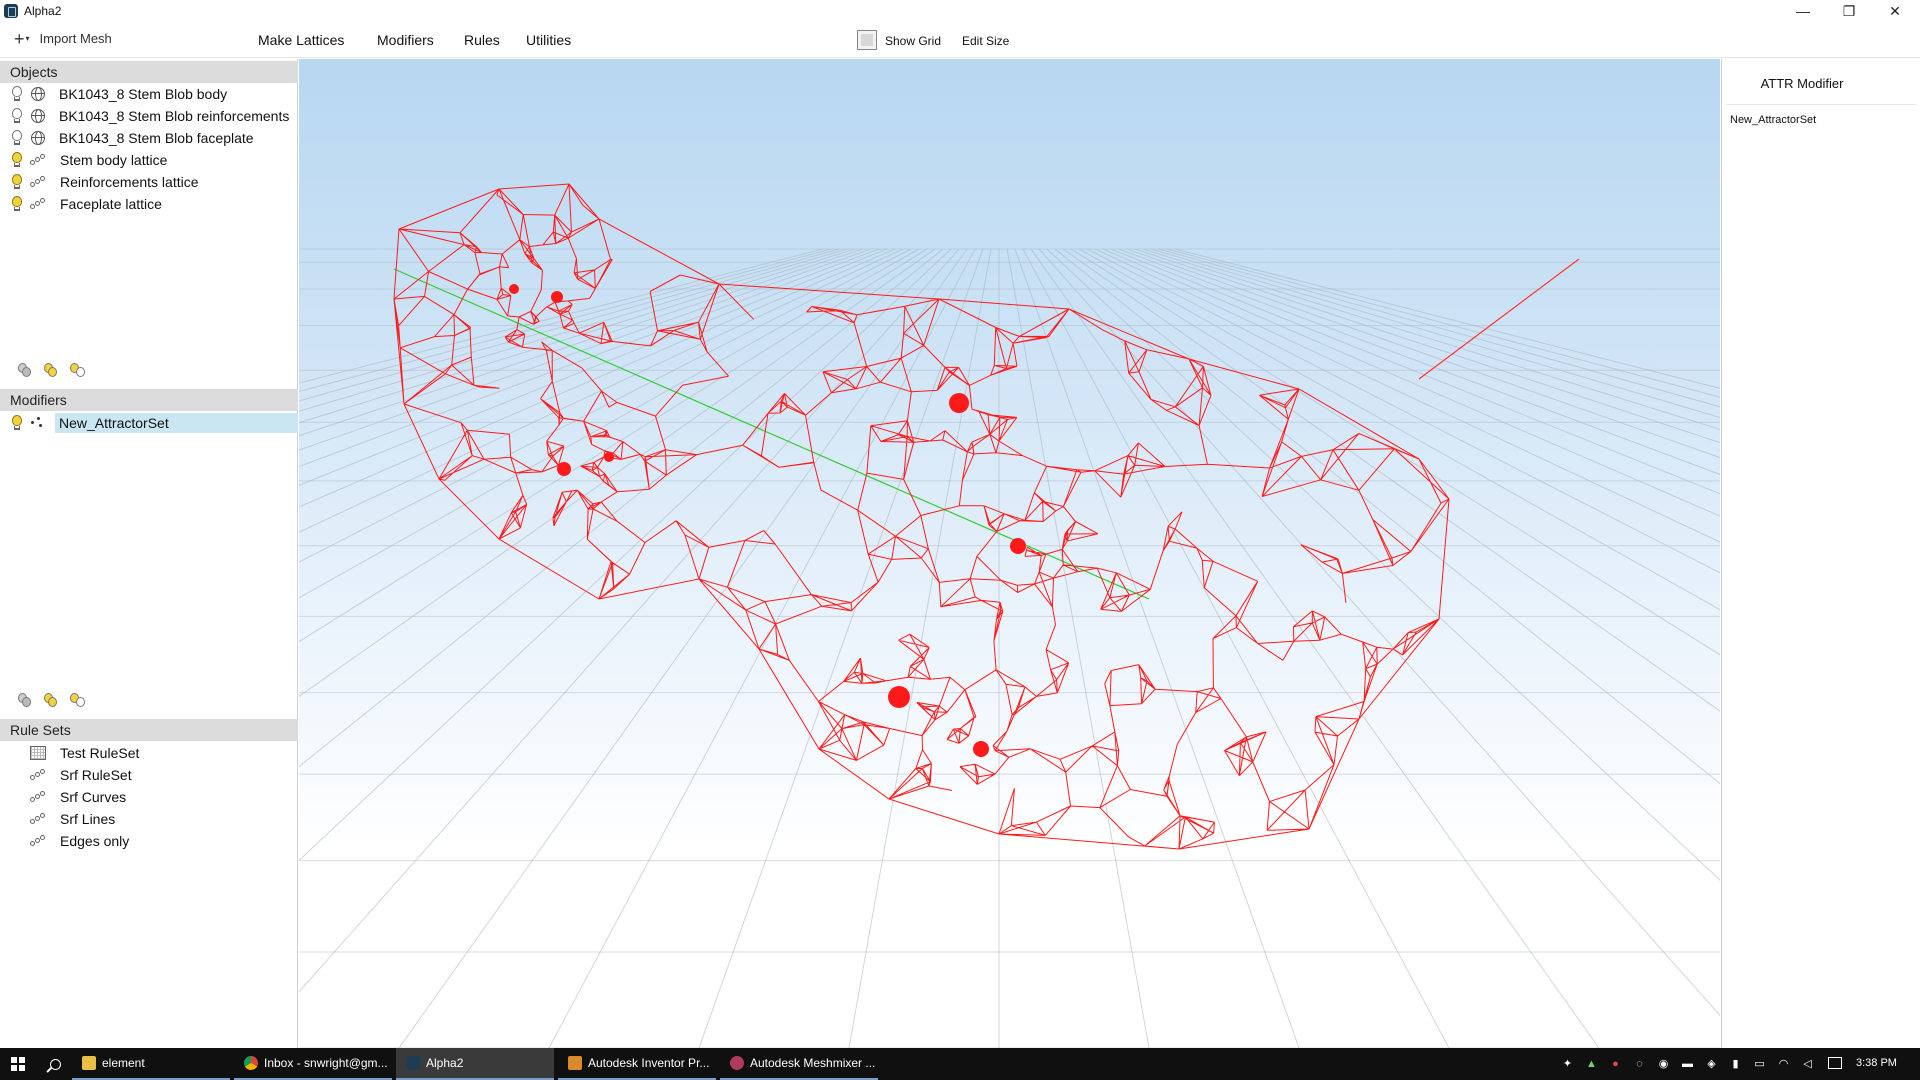  Describe the element at coordinates (1821, 104) in the screenshot. I see `attr-divider` at that location.